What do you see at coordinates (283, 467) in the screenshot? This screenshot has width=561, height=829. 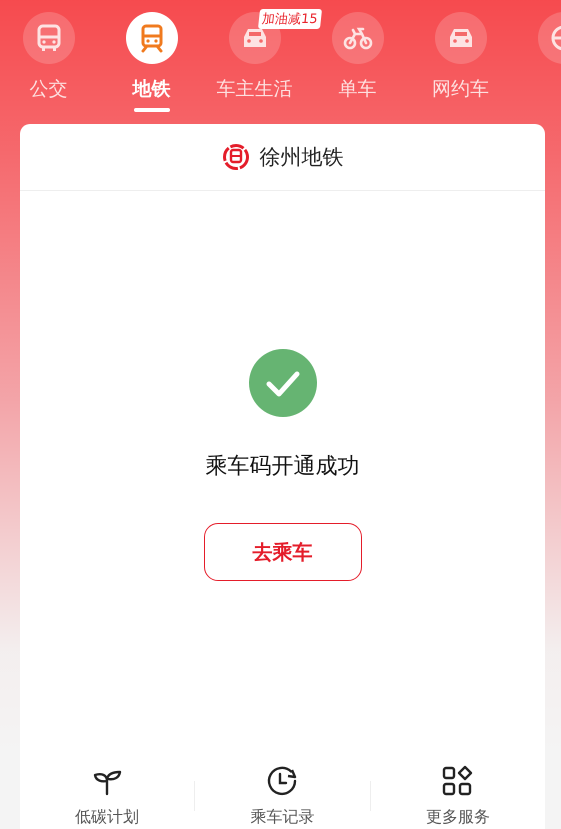 I see `status-message: 乘车码开通成功` at bounding box center [283, 467].